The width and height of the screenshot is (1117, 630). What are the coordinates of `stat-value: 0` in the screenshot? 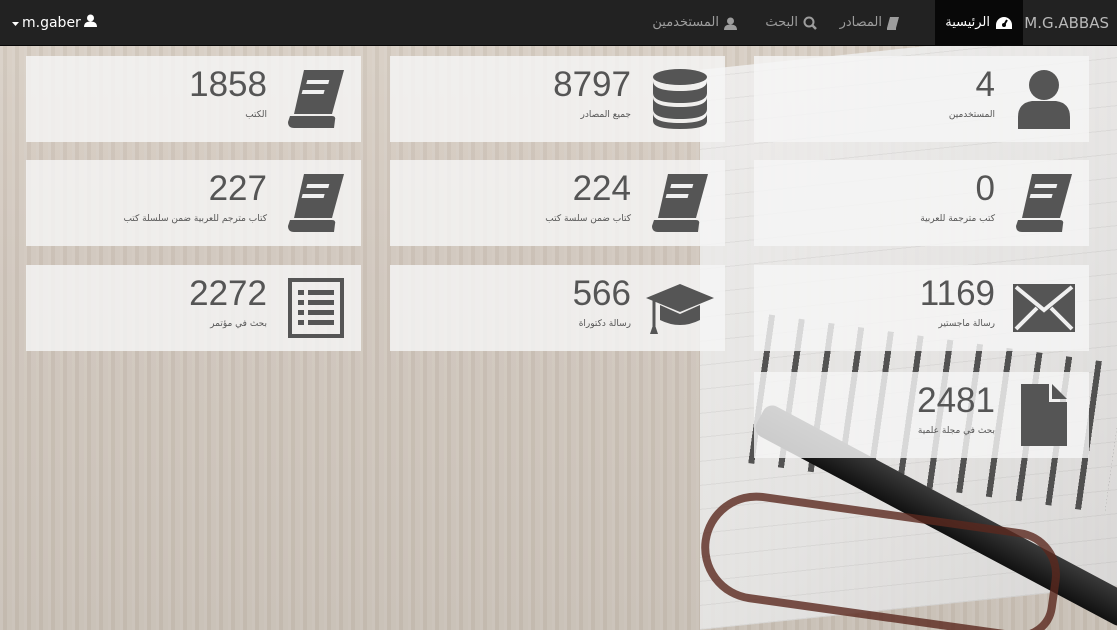 It's located at (985, 188).